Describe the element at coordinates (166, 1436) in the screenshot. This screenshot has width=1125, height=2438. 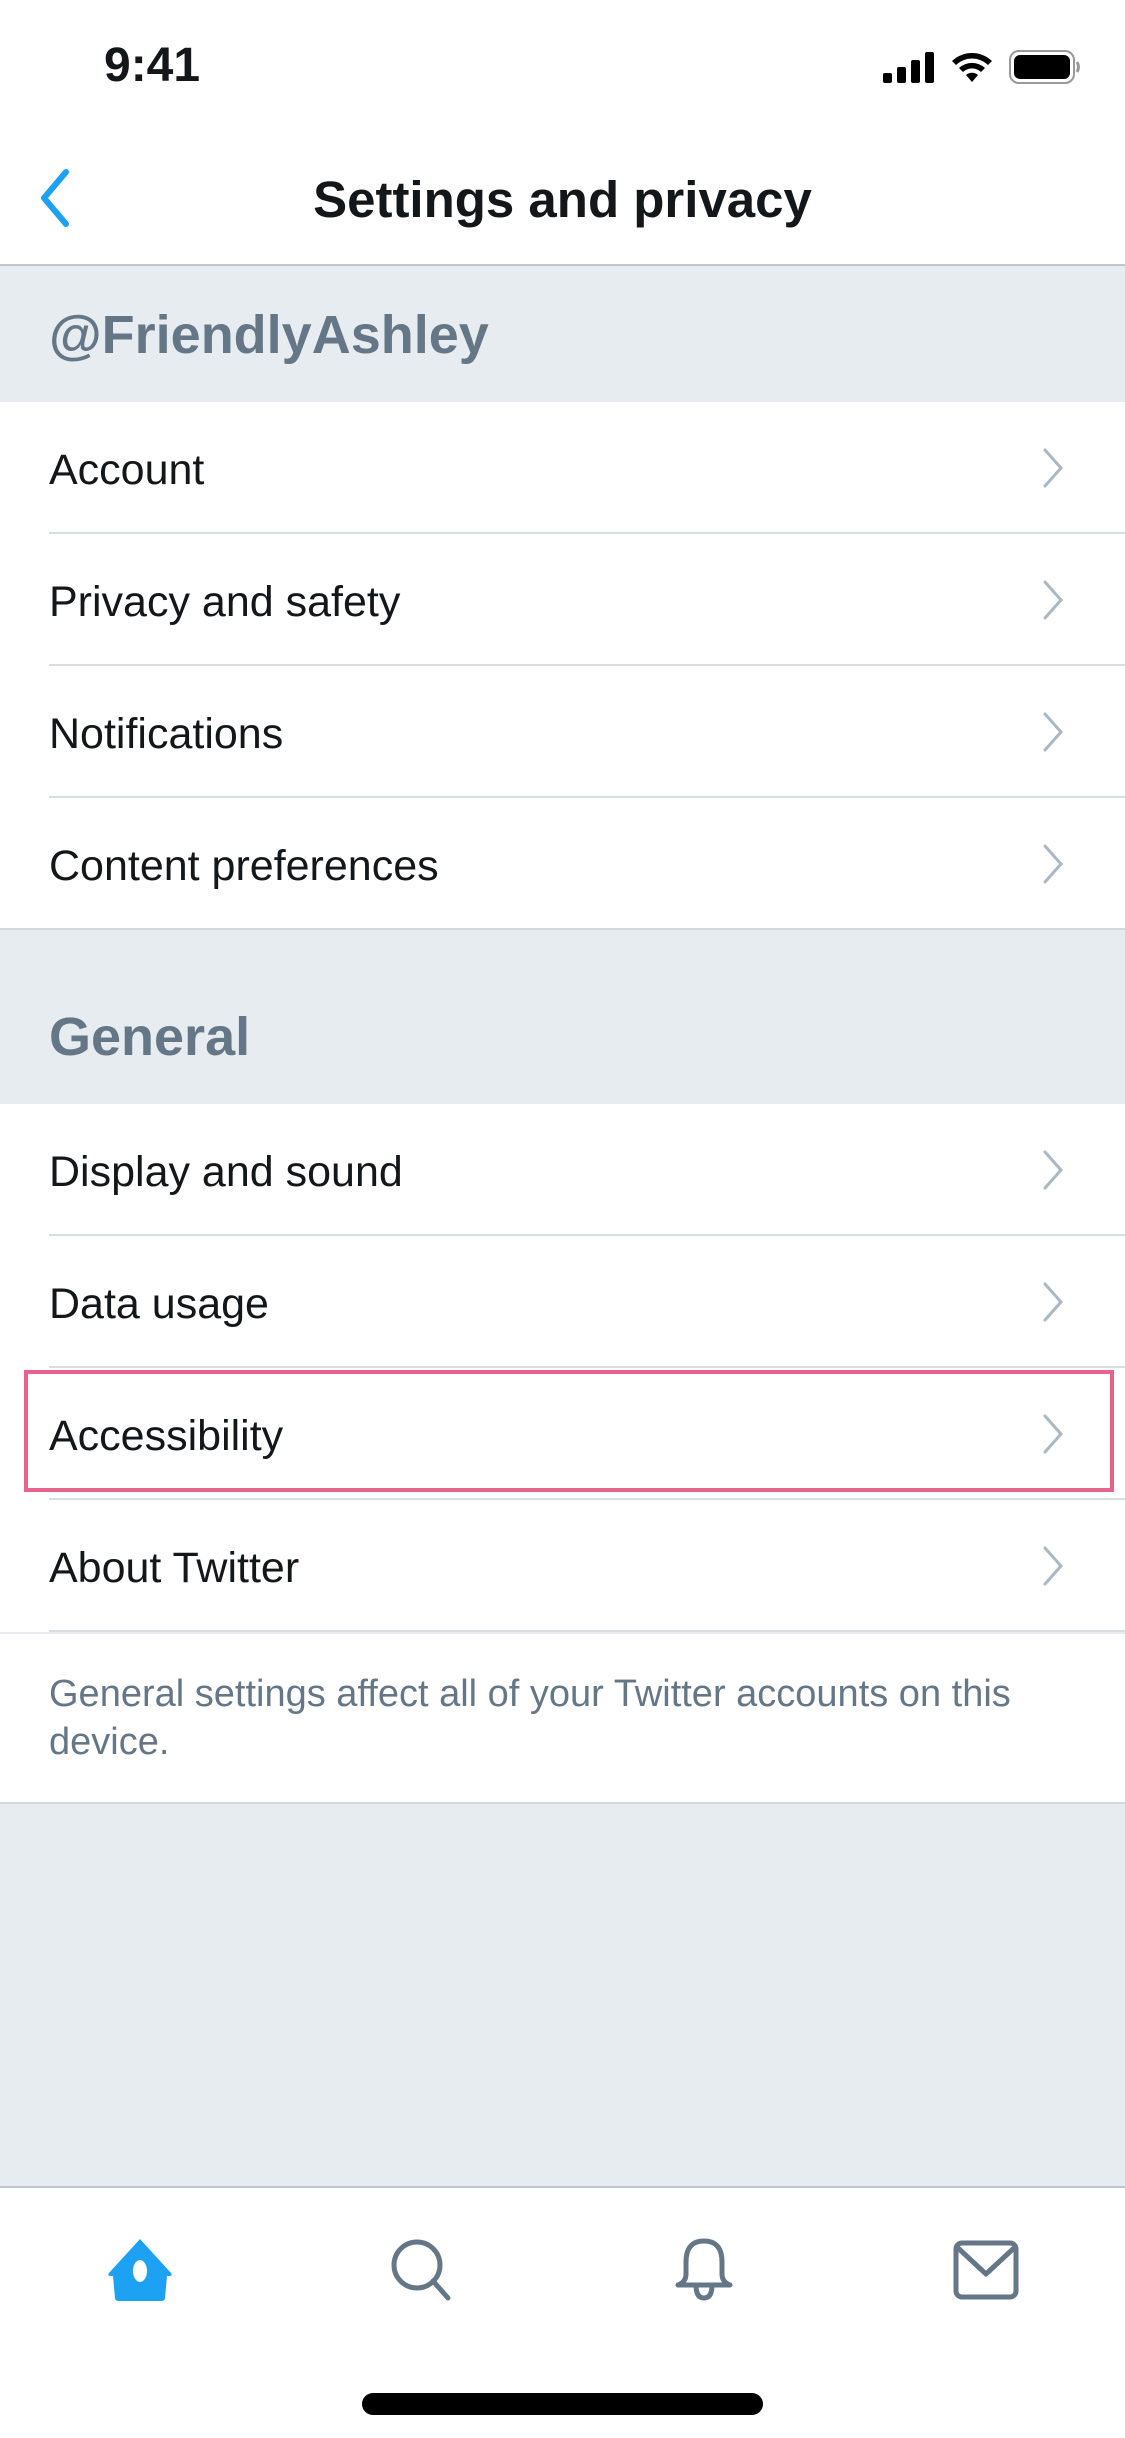
I see `settings-item-label: Accessibility` at that location.